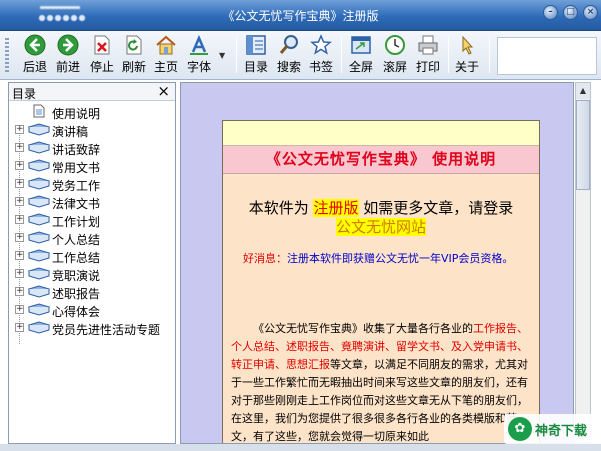 The width and height of the screenshot is (601, 451). What do you see at coordinates (255, 67) in the screenshot?
I see `toc-label: 目录` at bounding box center [255, 67].